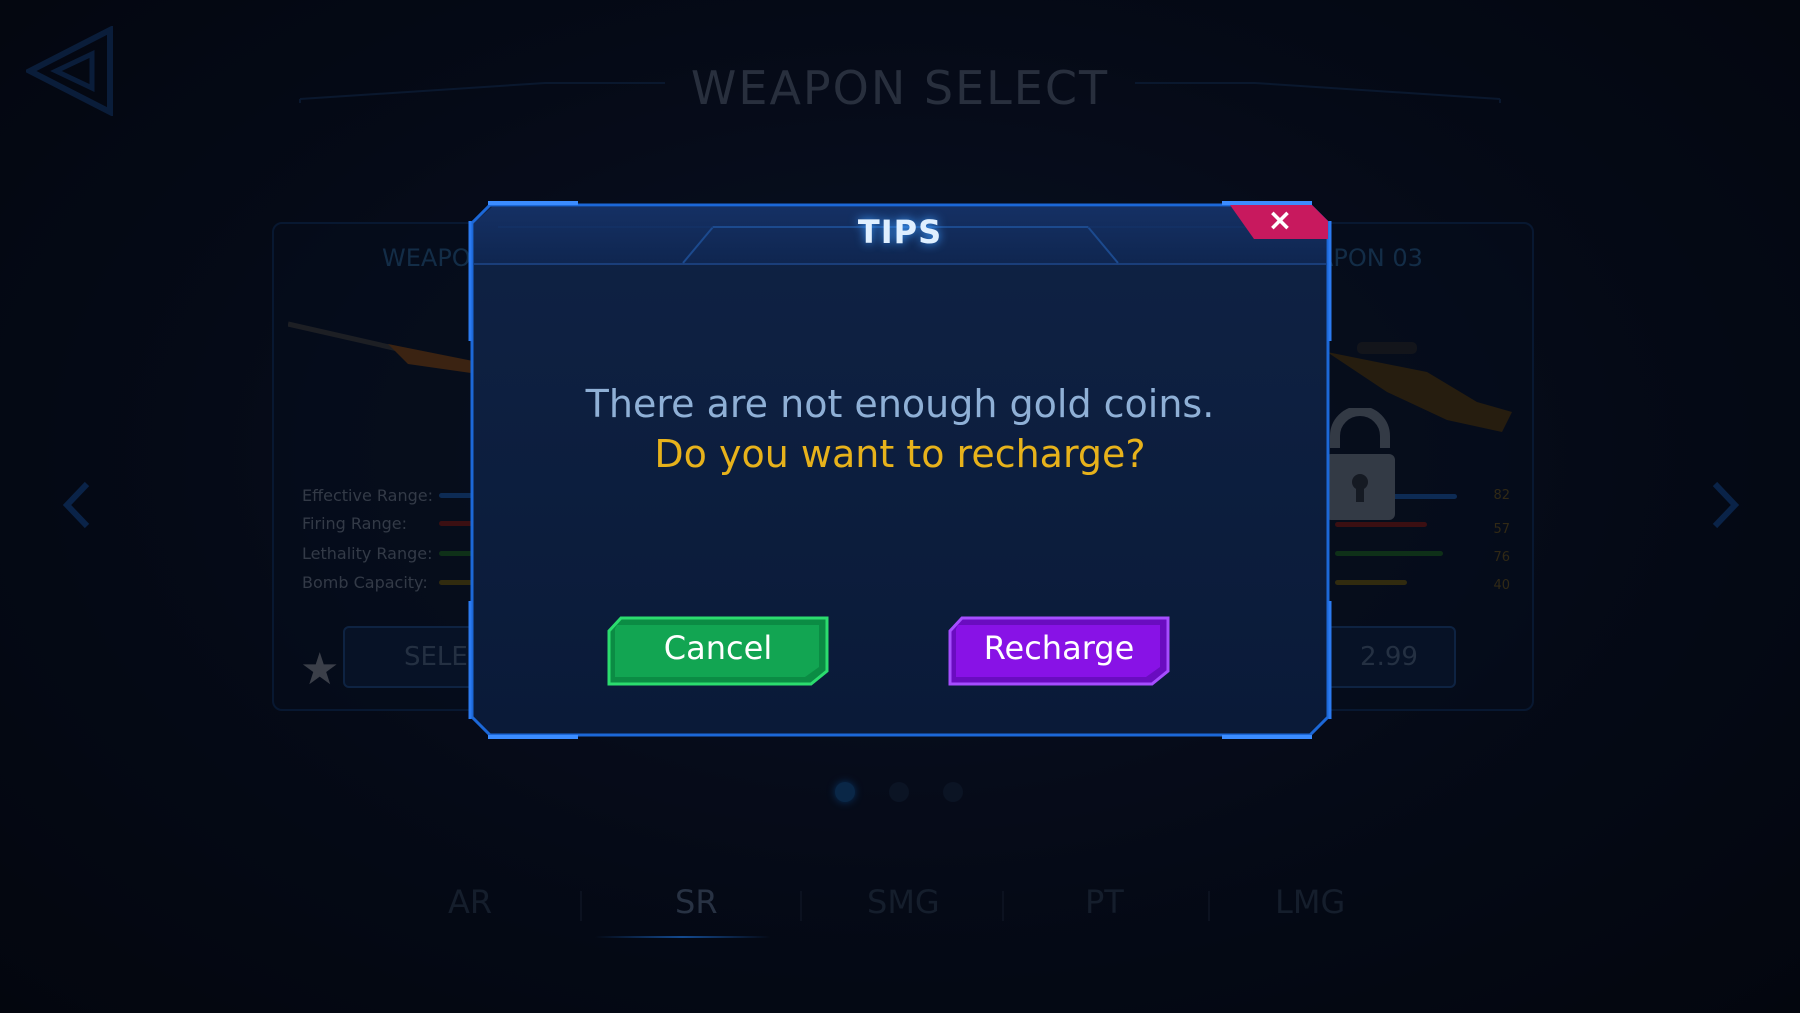 Image resolution: width=1800 pixels, height=1013 pixels. I want to click on dialog-message: There are not enough gold coins., so click(900, 404).